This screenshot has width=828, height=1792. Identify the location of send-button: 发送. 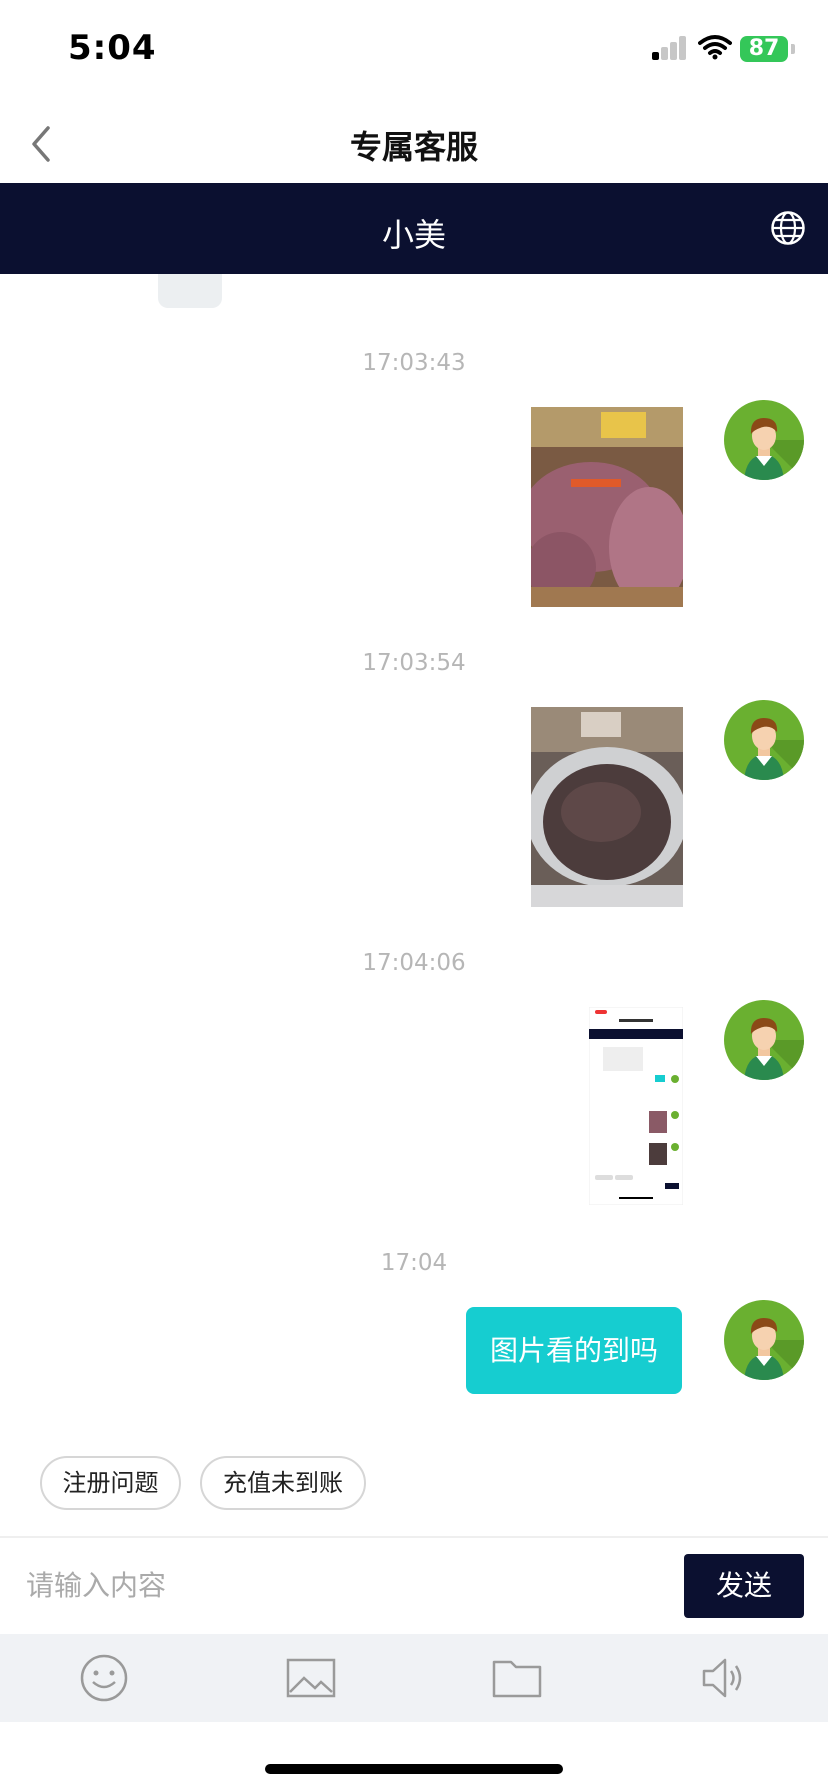
(744, 1586).